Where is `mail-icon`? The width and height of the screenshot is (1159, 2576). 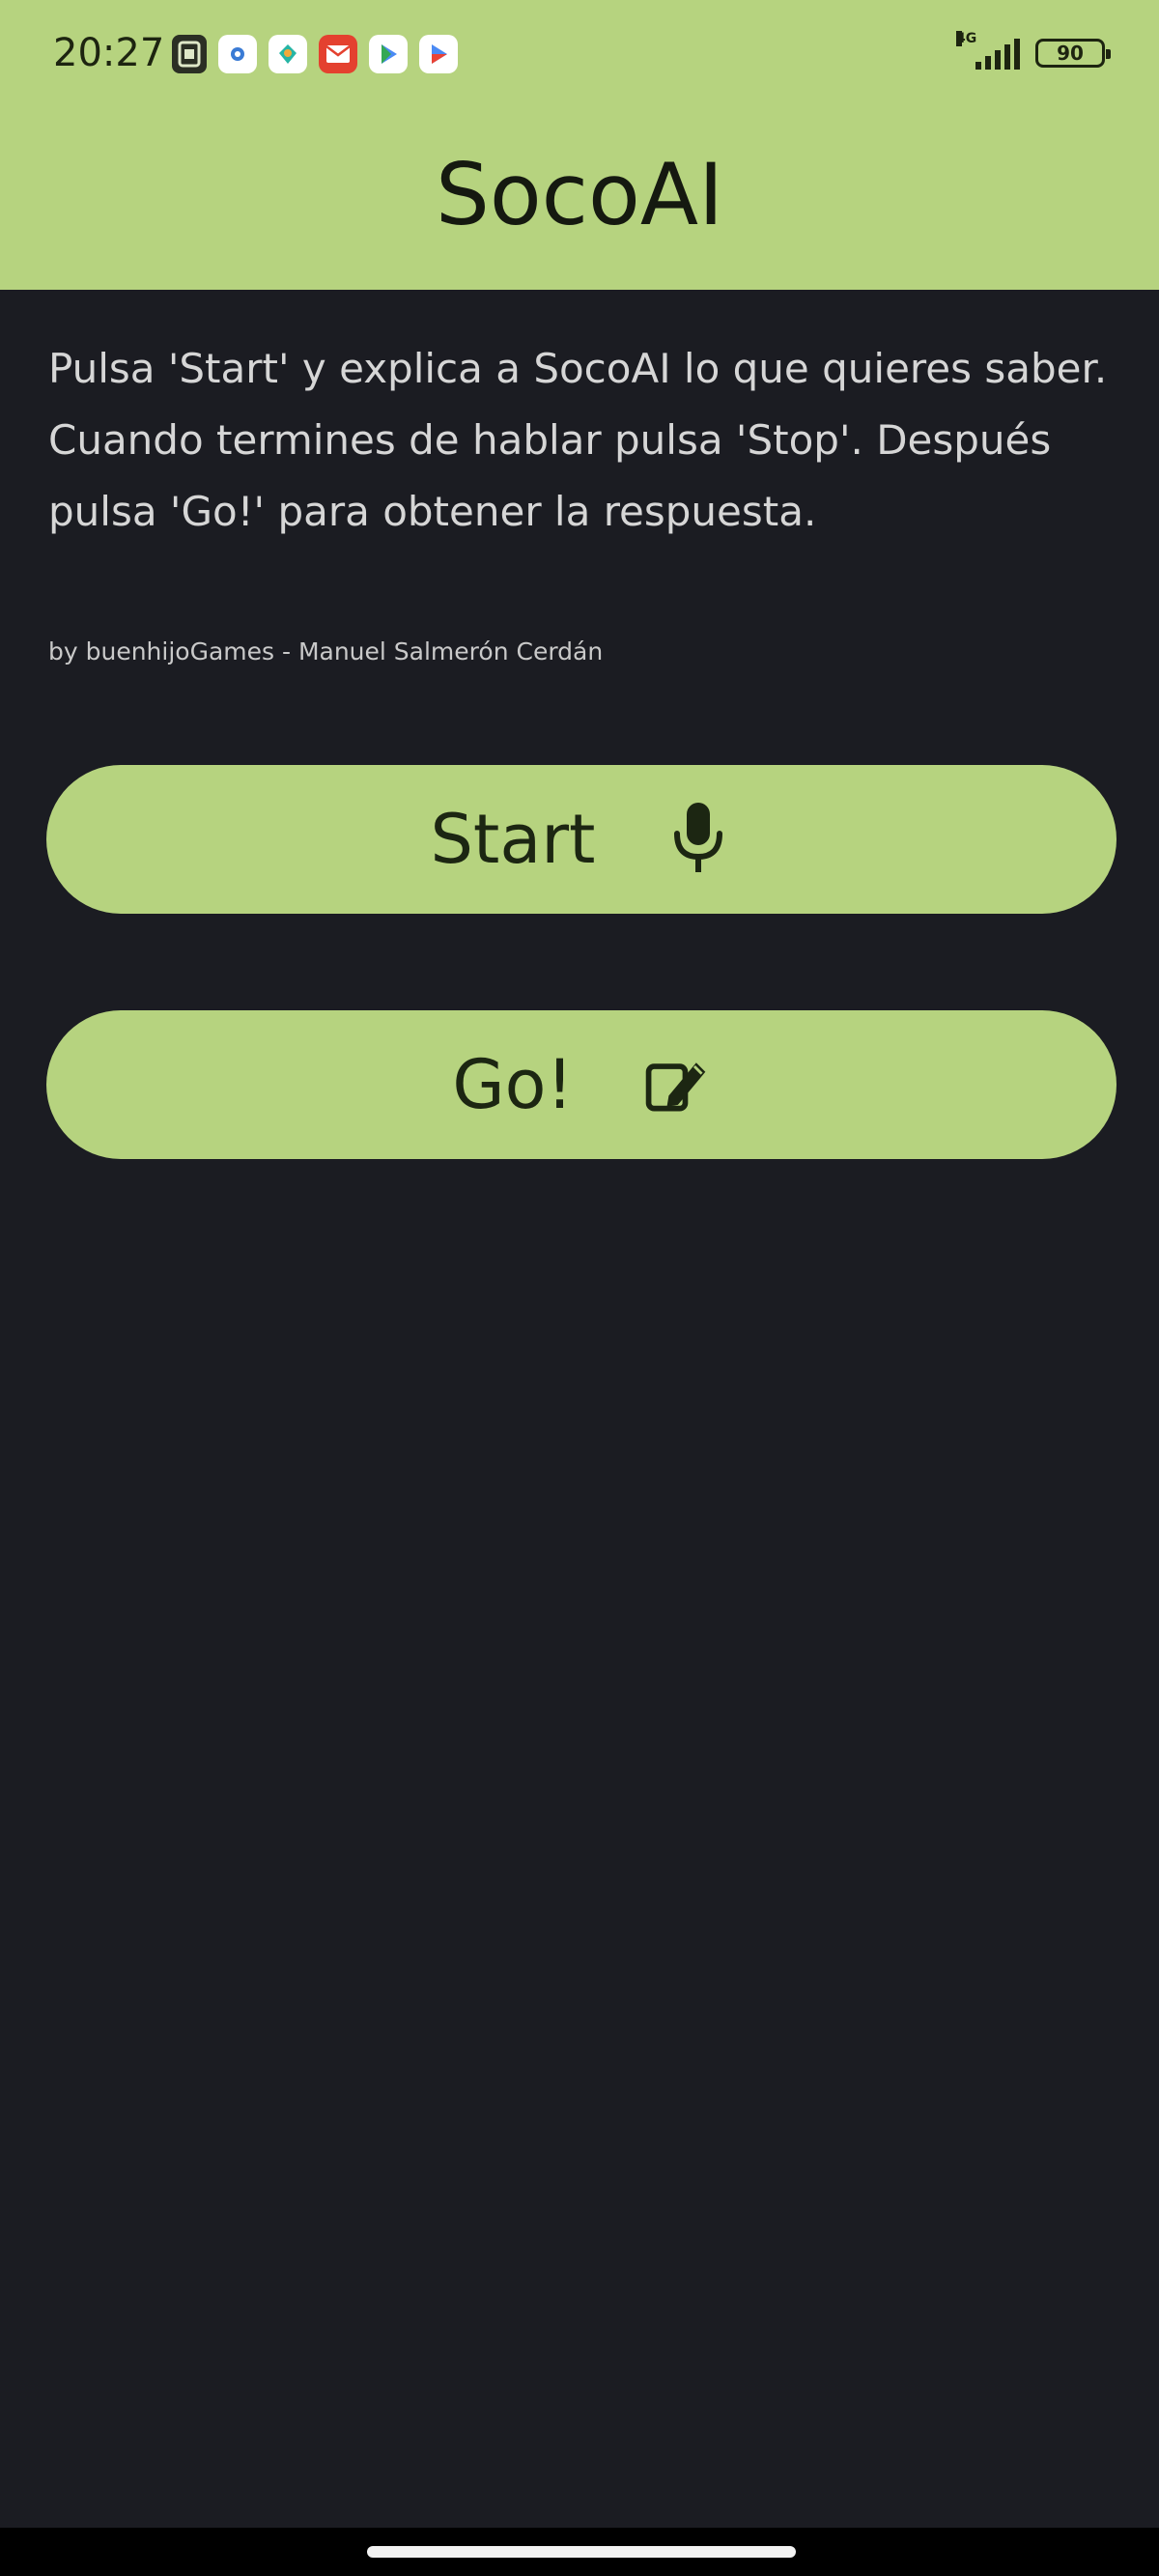
mail-icon is located at coordinates (338, 54).